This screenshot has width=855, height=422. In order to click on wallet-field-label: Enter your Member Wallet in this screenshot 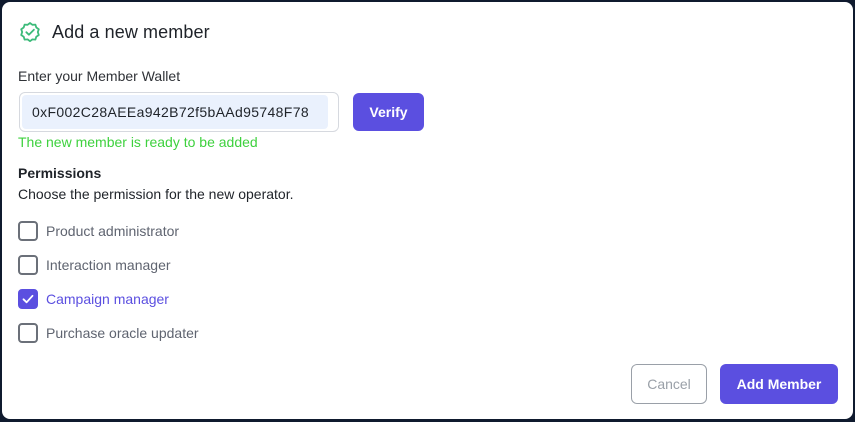, I will do `click(99, 76)`.